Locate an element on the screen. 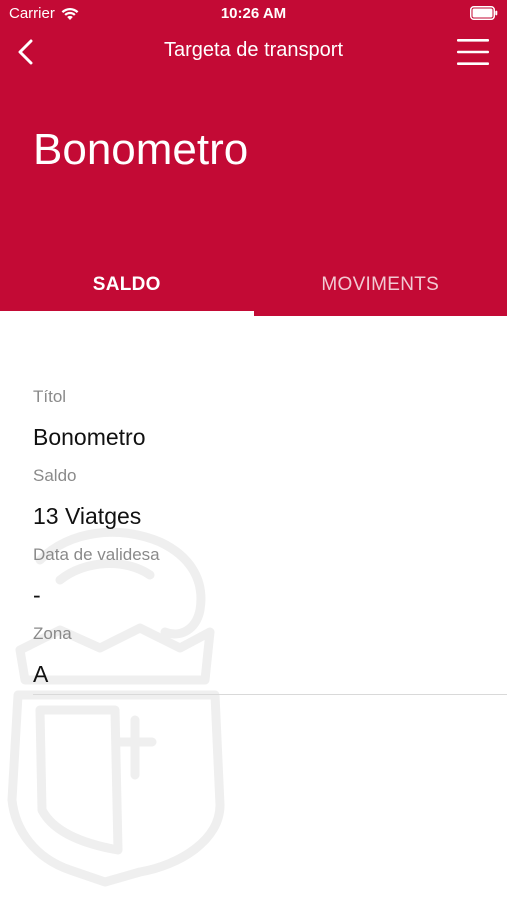  hamburger-menu-icon is located at coordinates (473, 52).